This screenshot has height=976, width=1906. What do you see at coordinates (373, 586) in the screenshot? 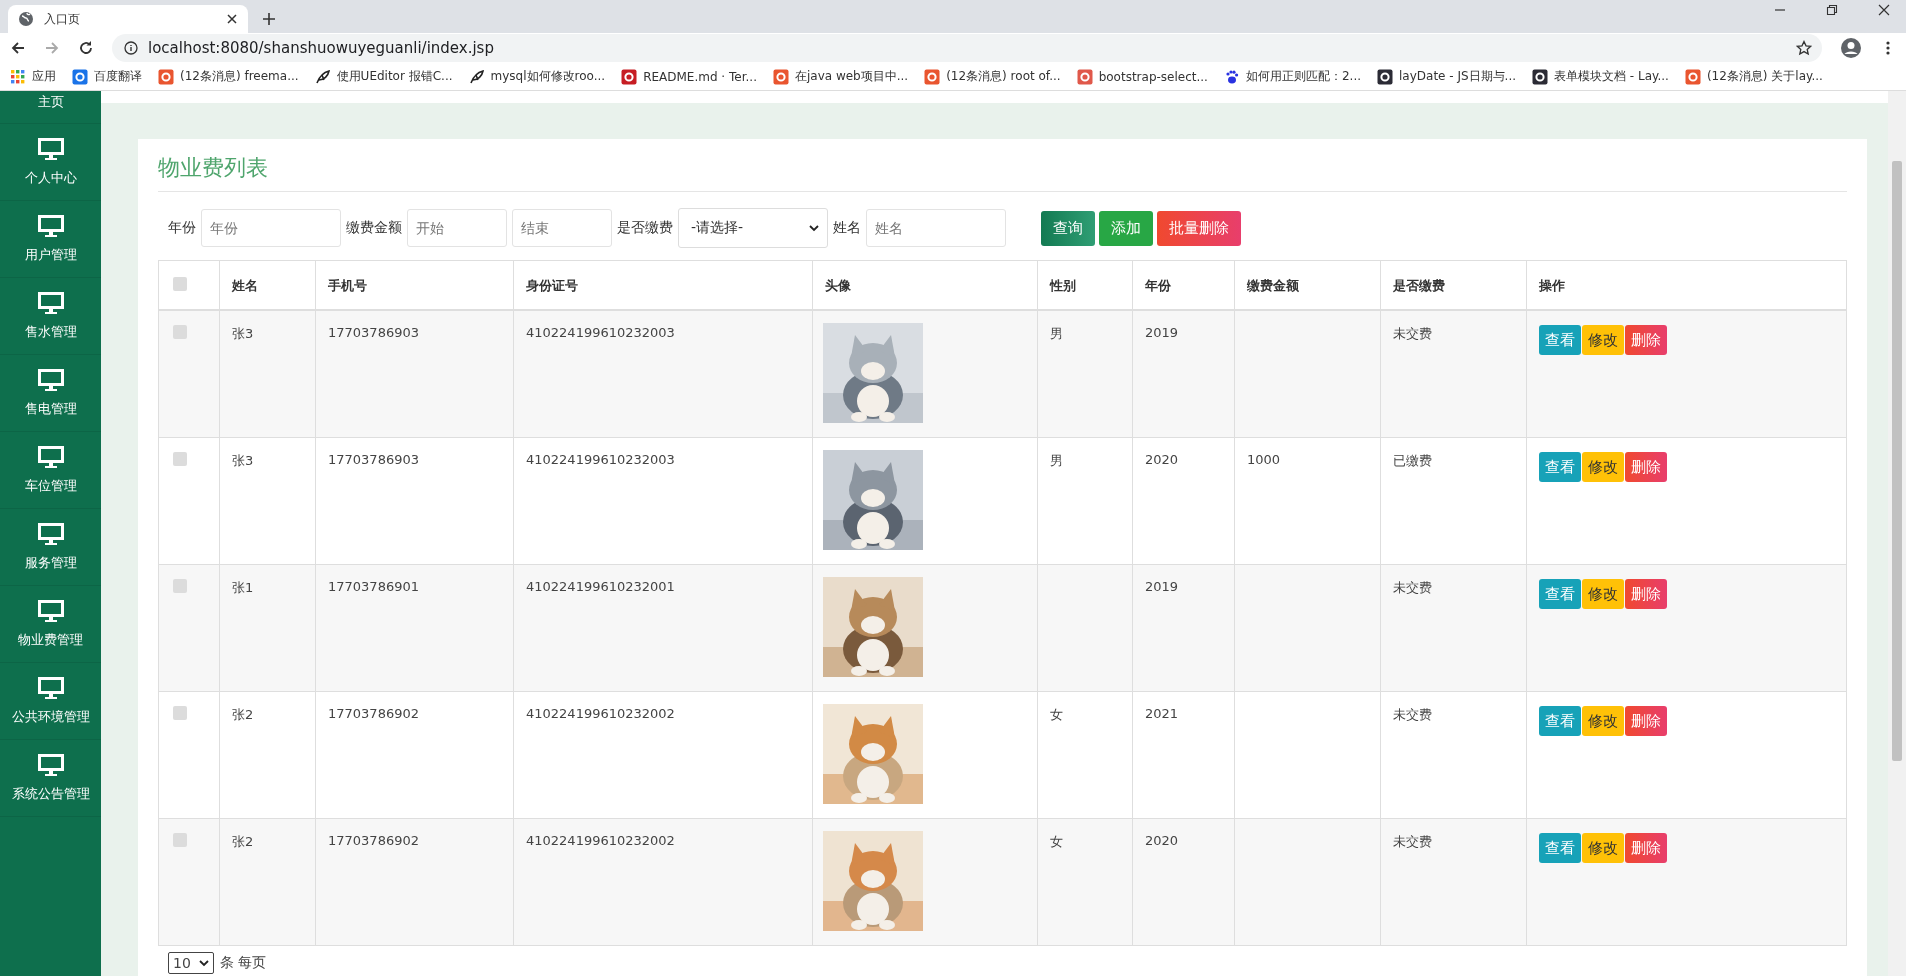
I see `phone-cell: 17703786901` at bounding box center [373, 586].